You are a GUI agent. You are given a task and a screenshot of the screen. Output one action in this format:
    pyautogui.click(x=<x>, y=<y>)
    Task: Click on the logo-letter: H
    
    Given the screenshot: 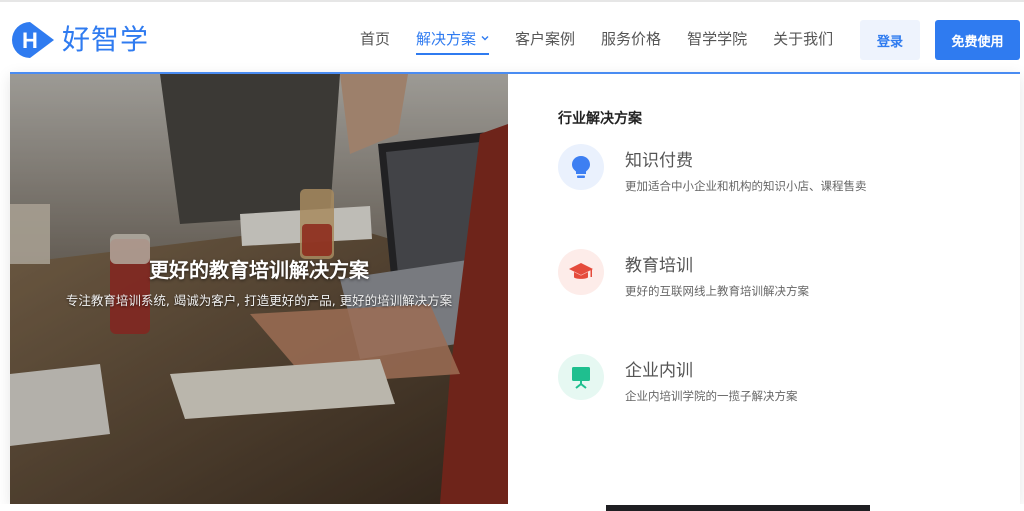 What is the action you would take?
    pyautogui.click(x=30, y=40)
    